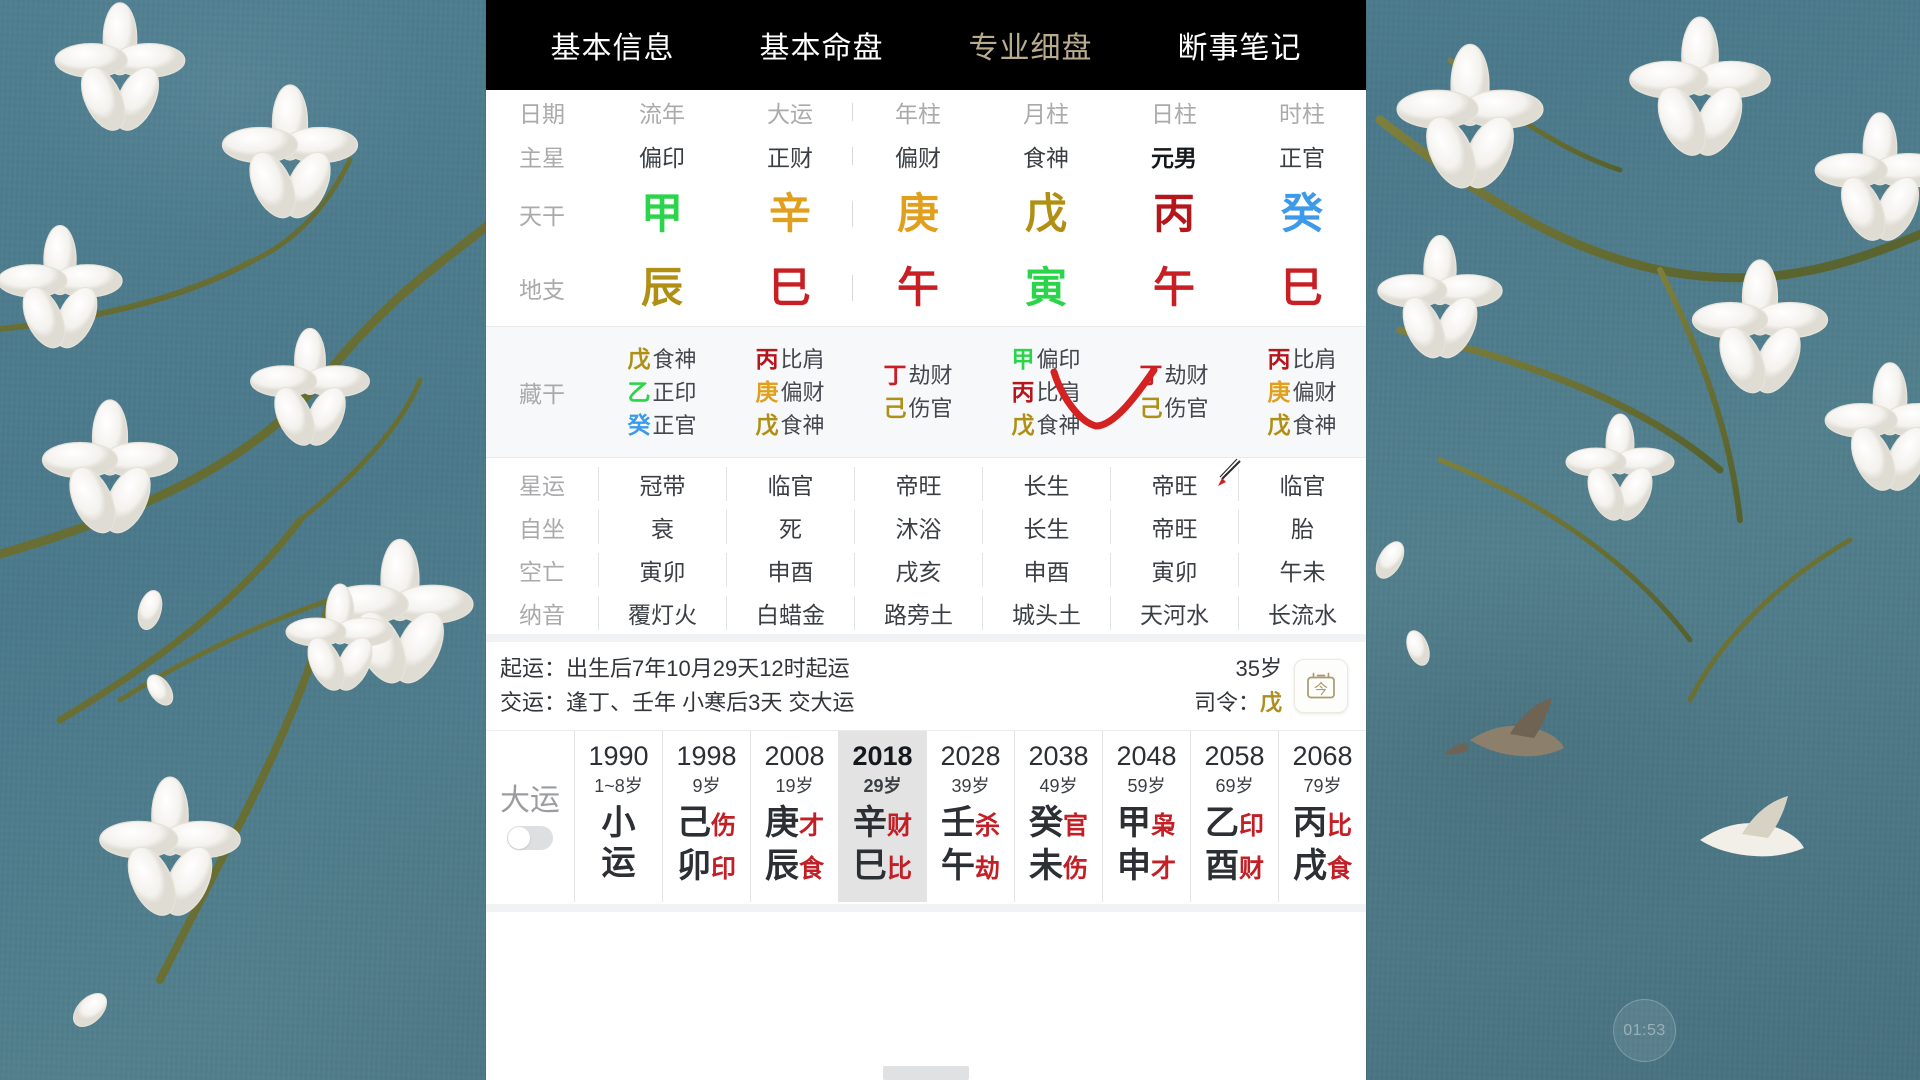 The image size is (1920, 1080). Describe the element at coordinates (1339, 869) in the screenshot. I see `dayun-ten-god: 食` at that location.